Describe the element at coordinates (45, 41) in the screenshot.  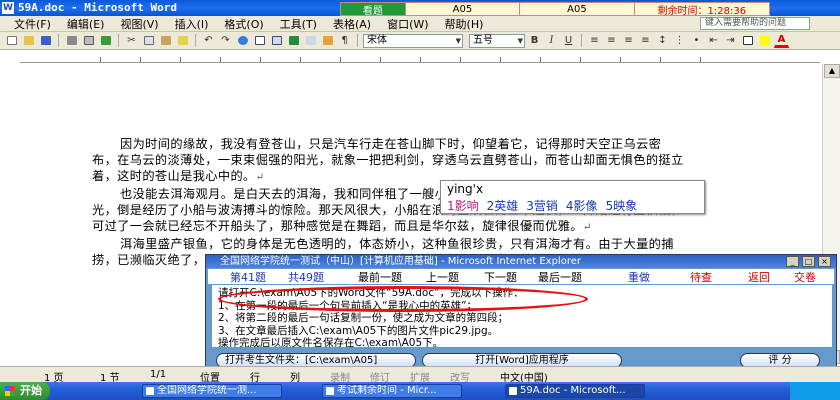
I see `save-icon` at that location.